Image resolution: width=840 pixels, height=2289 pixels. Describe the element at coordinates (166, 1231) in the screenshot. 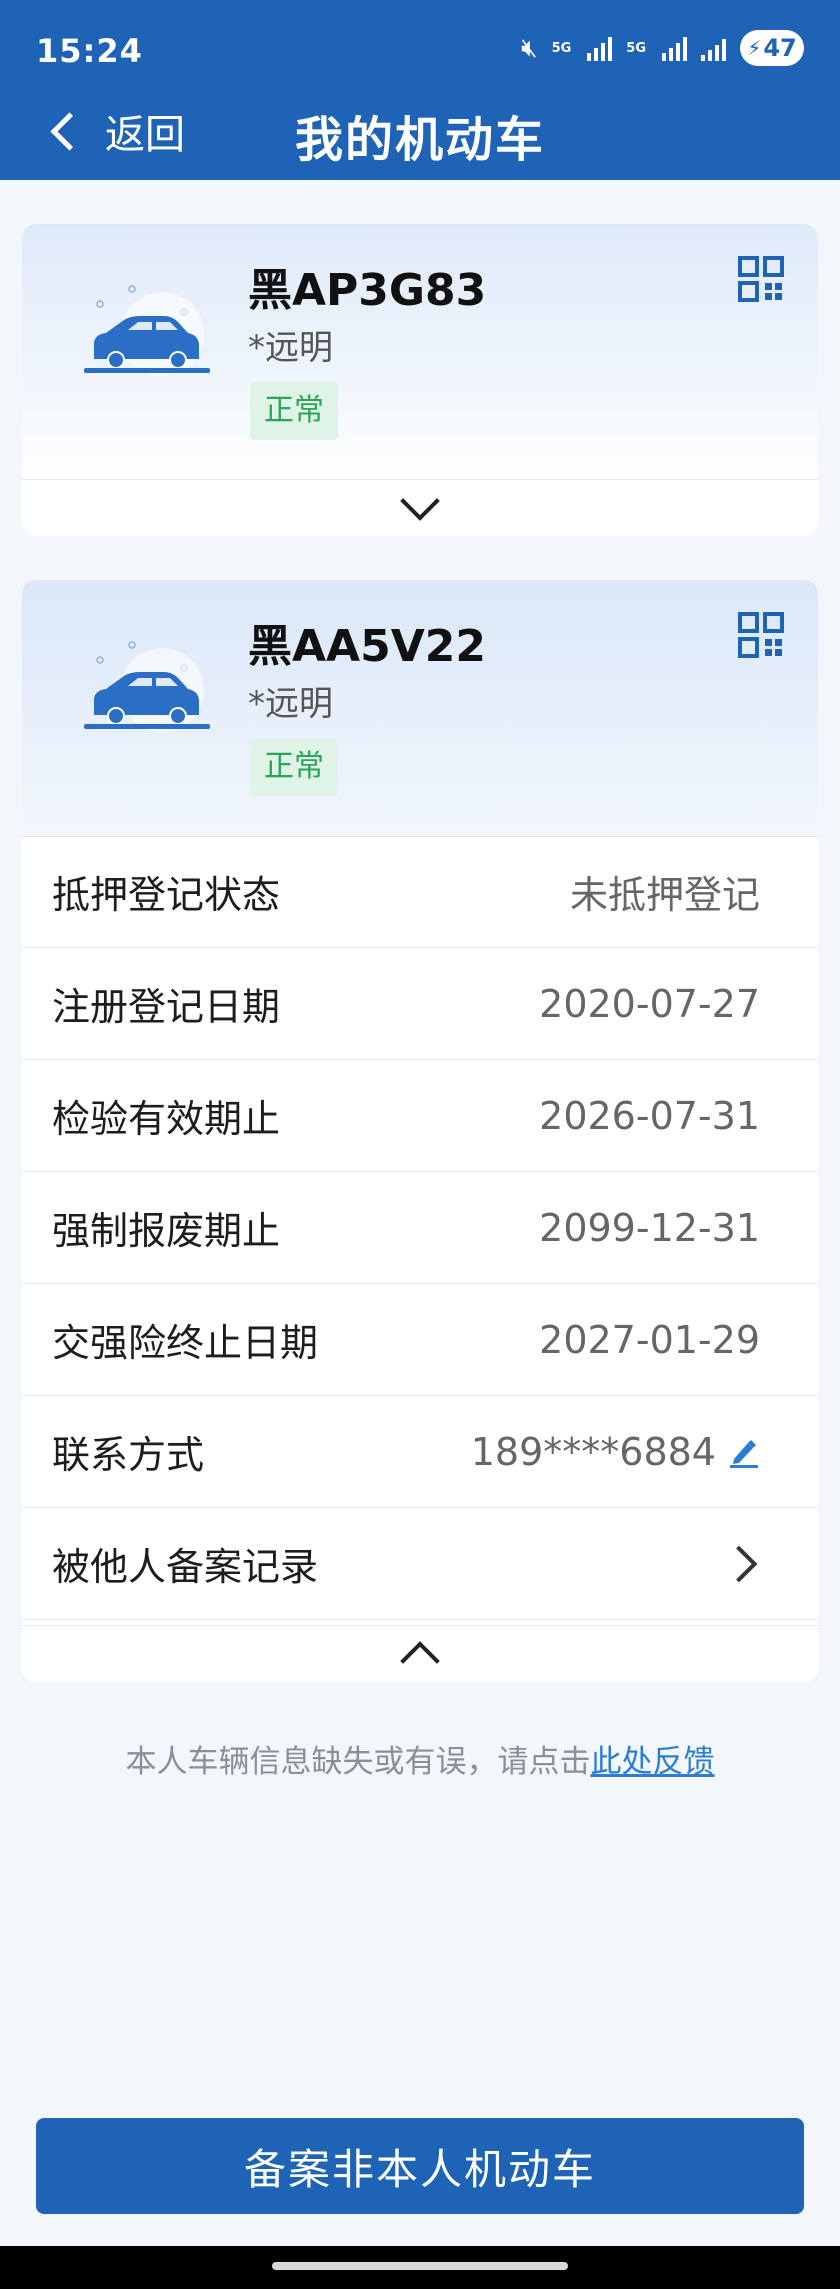

I see `detail-label: 强制报废期止` at that location.